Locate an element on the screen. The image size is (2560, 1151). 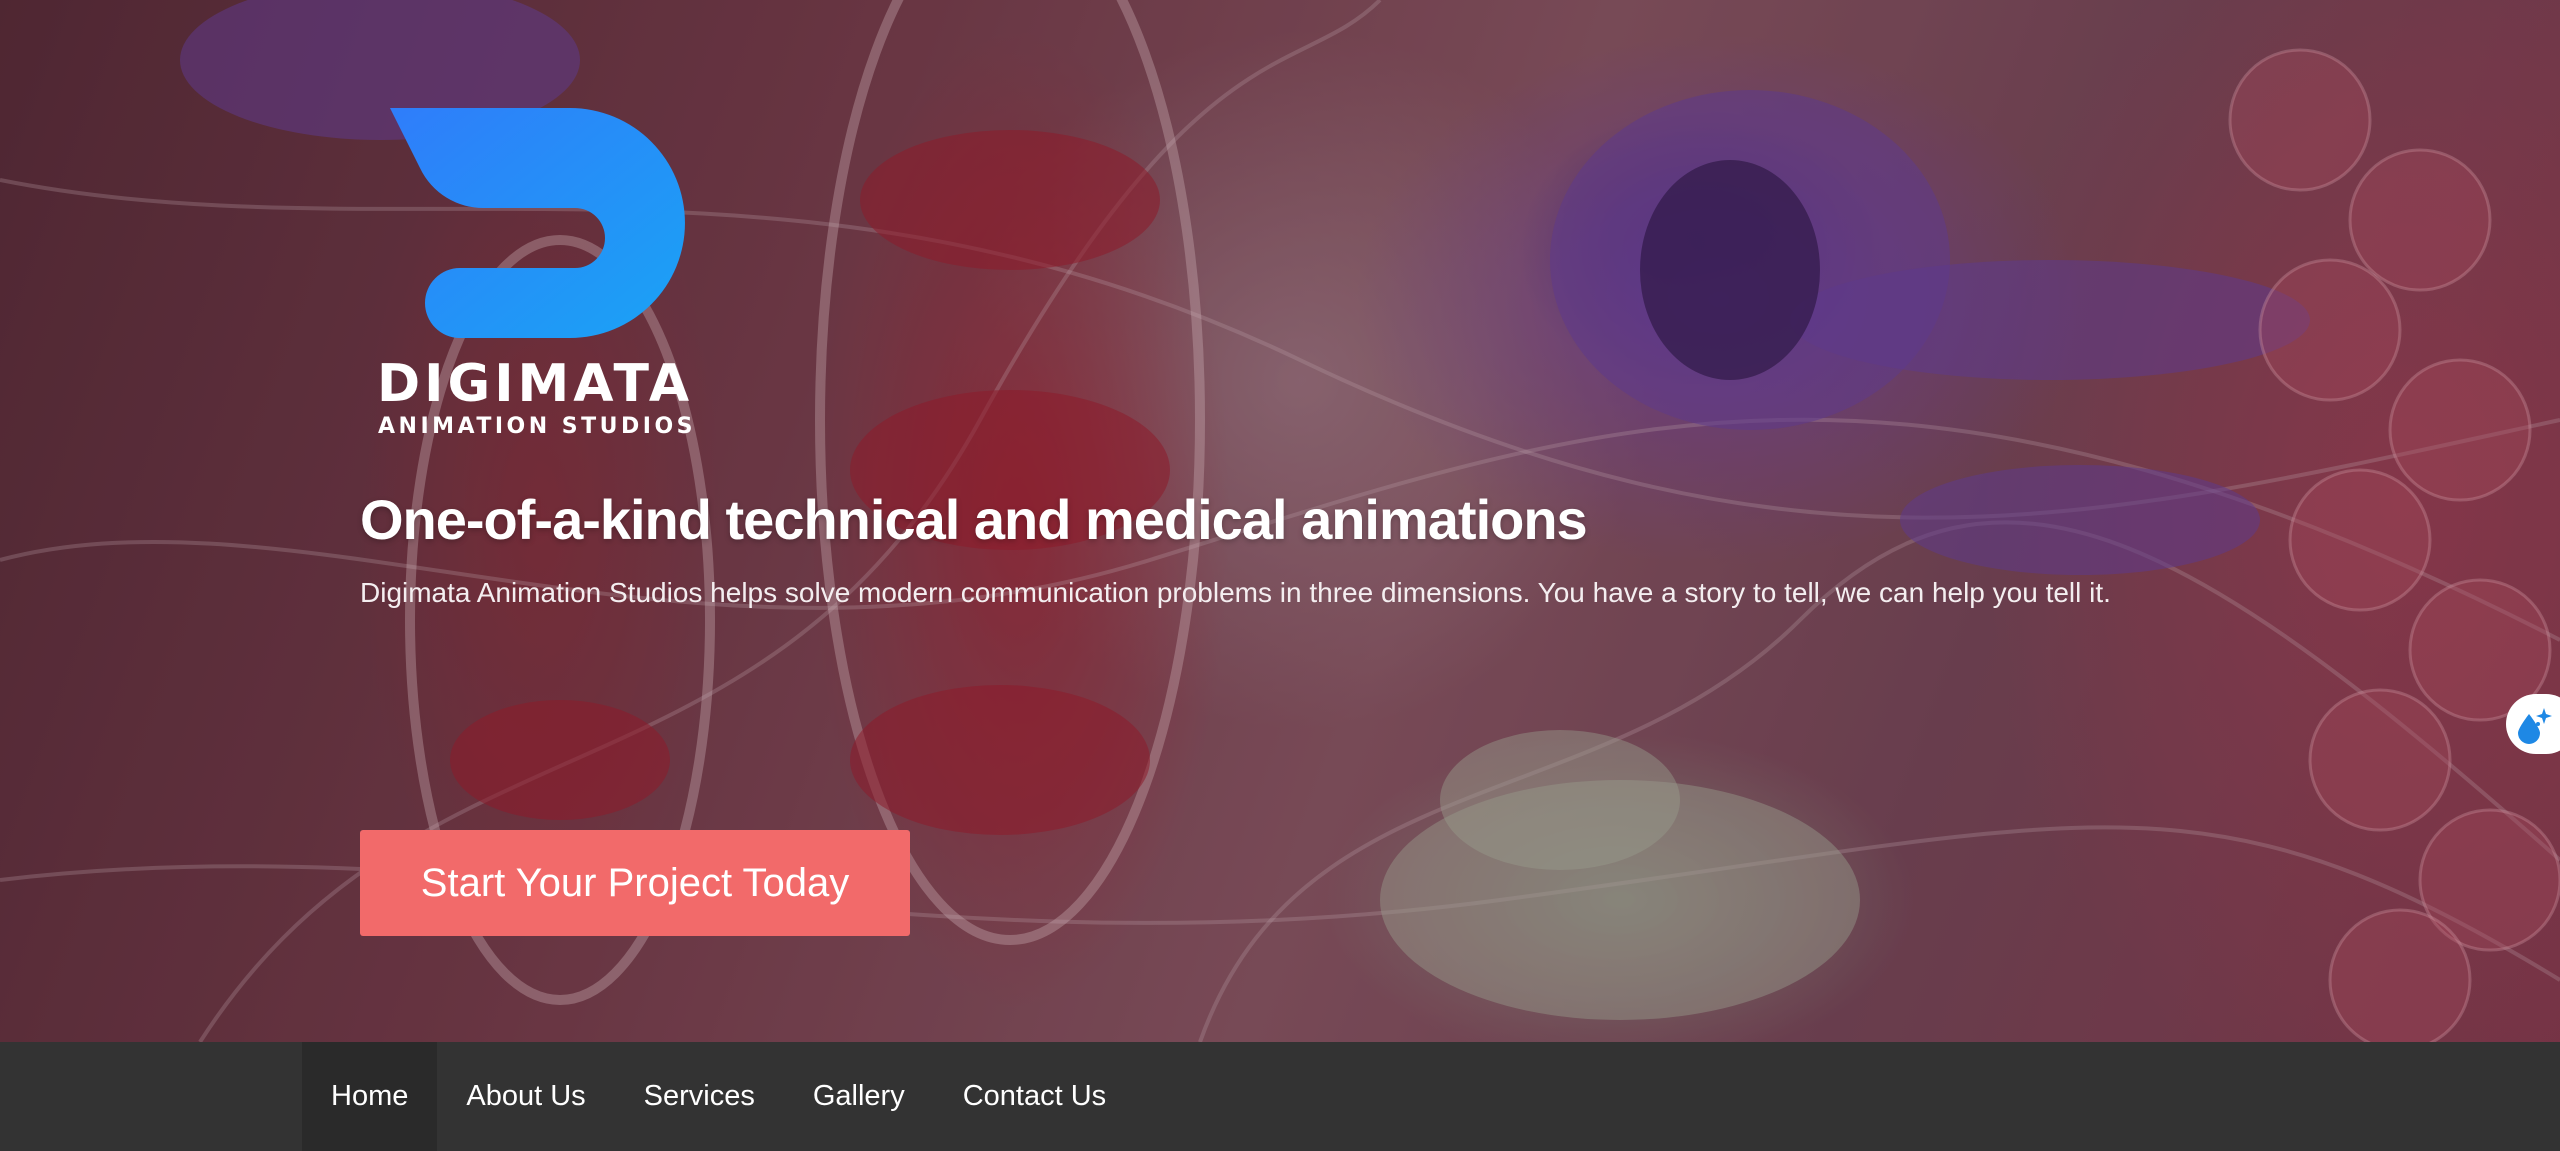
start-project-button: Start Your Project Today is located at coordinates (635, 883).